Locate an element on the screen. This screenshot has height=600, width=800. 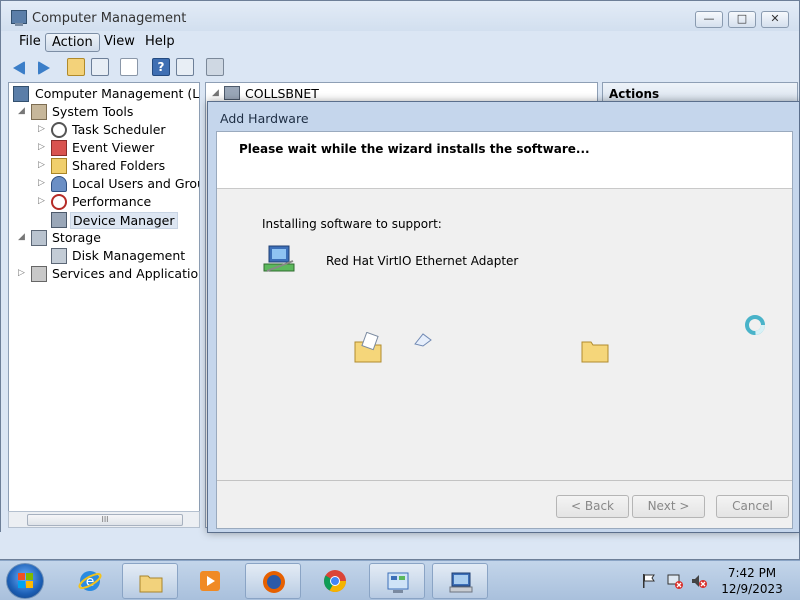
taskbar: e 7:42 PM 12/9/2023 is located at coordinates (400, 580).